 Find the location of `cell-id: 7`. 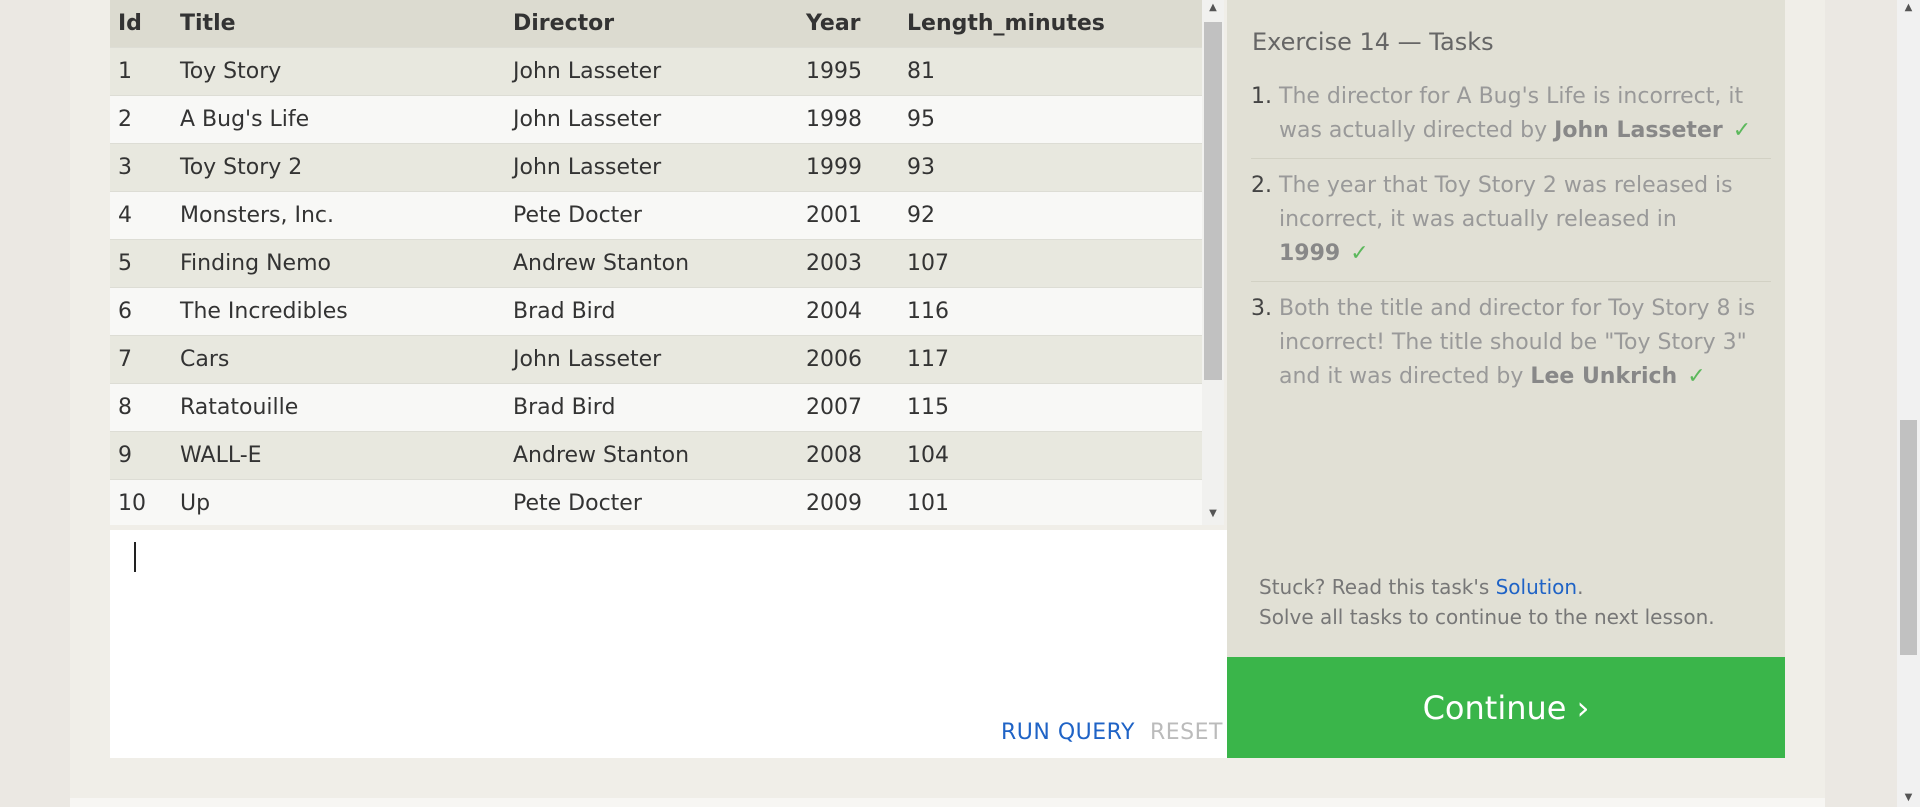

cell-id: 7 is located at coordinates (141, 359).